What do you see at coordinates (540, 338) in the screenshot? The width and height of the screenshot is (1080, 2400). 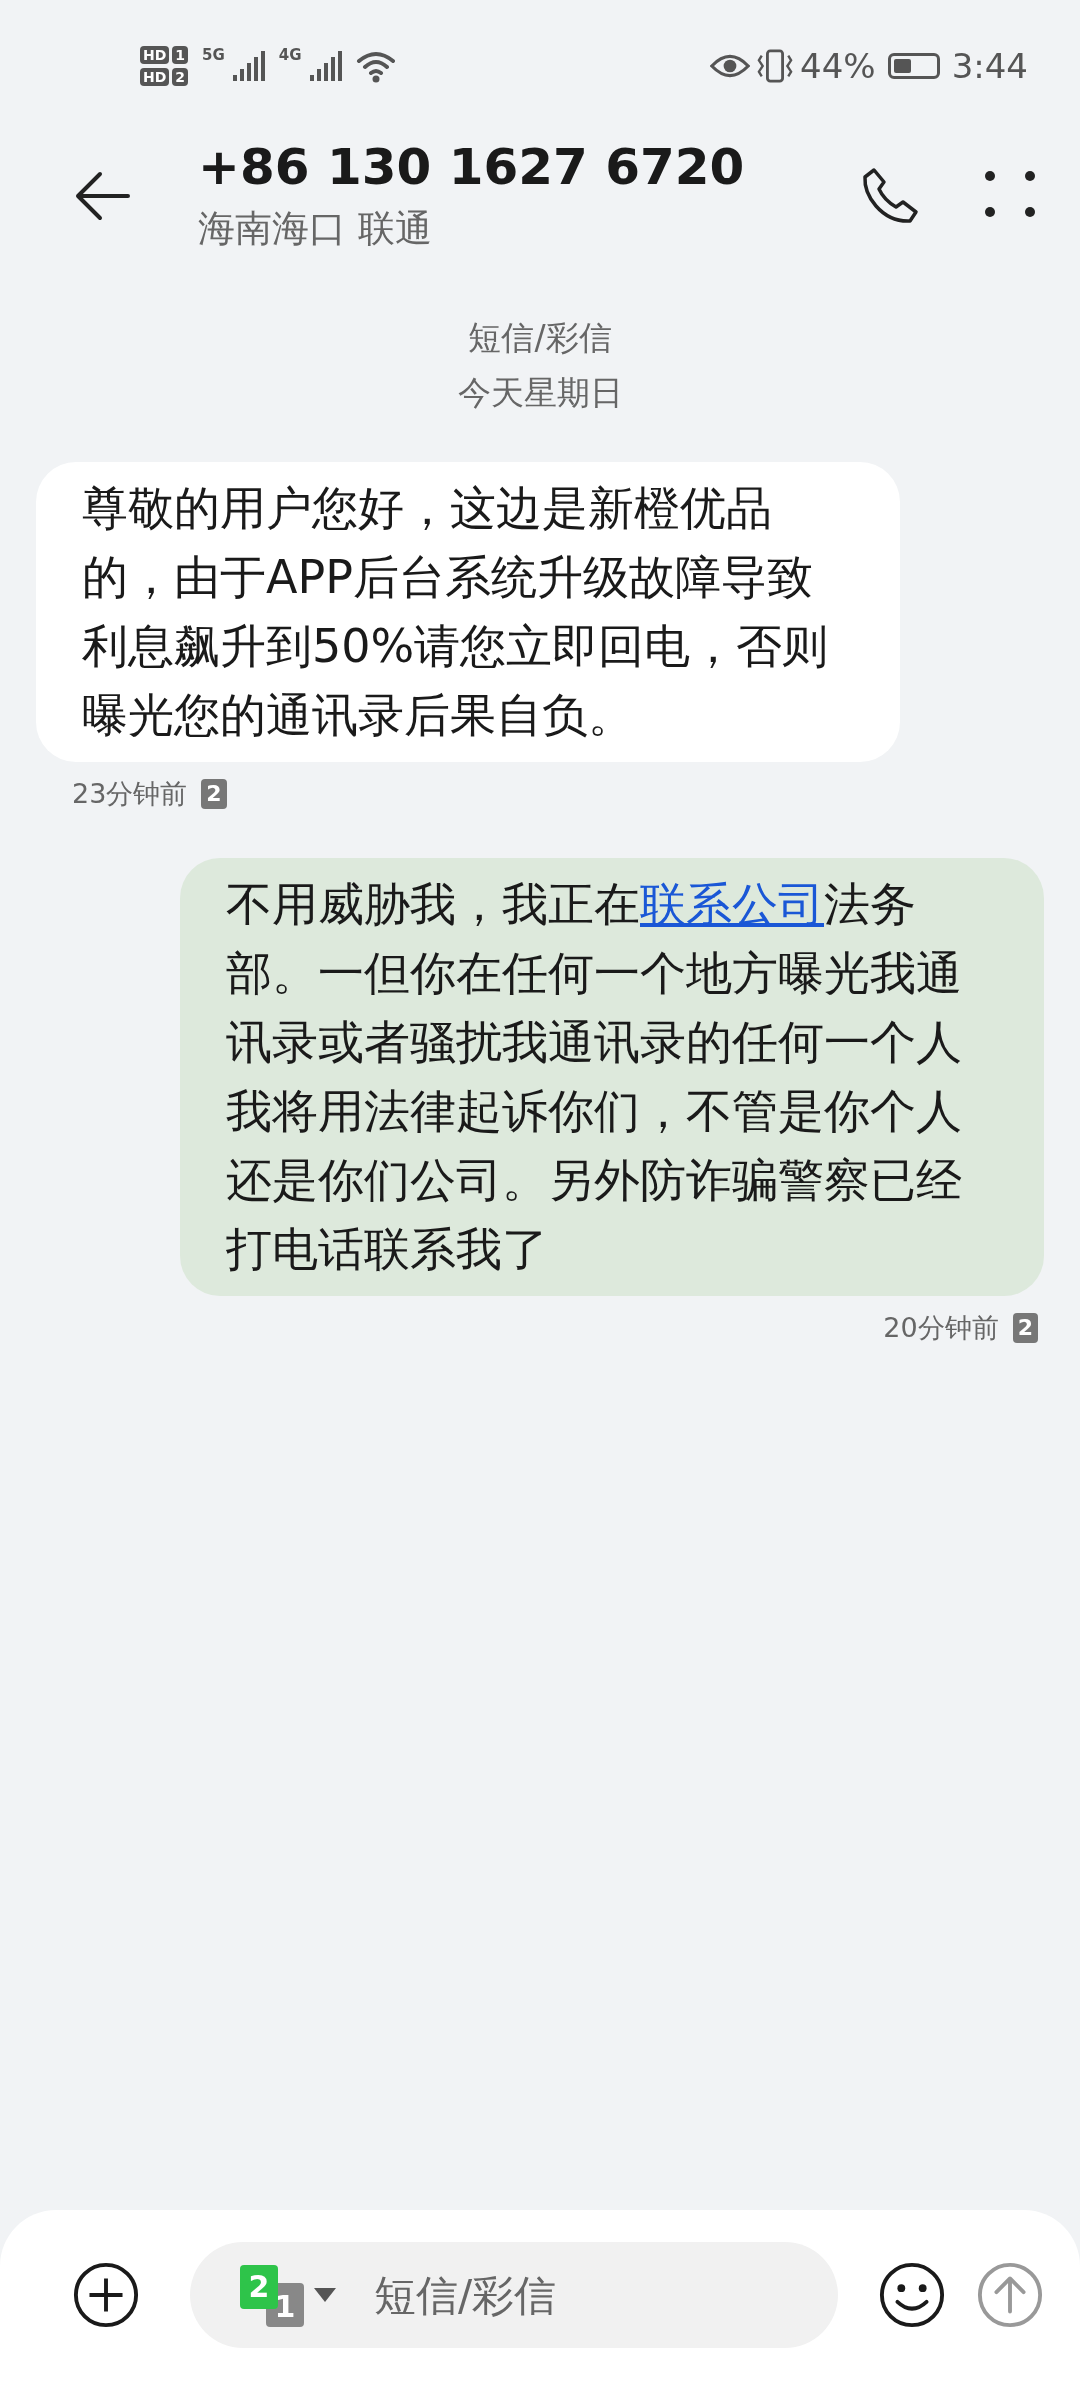 I see `thread-type-label: 短信/彩信` at bounding box center [540, 338].